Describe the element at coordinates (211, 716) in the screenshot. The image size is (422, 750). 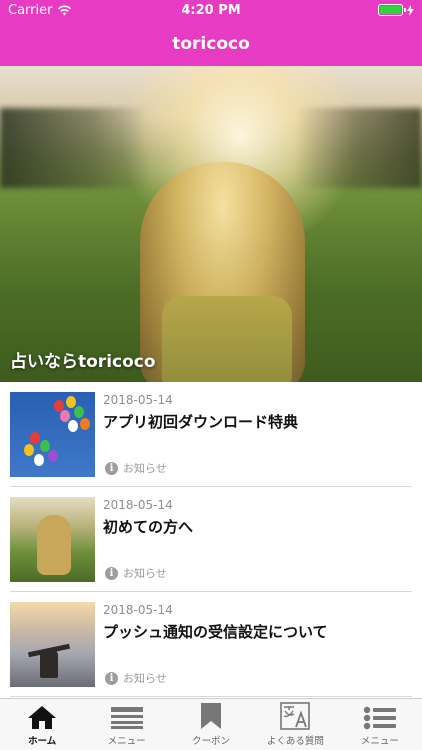
I see `bookmark-icon` at that location.